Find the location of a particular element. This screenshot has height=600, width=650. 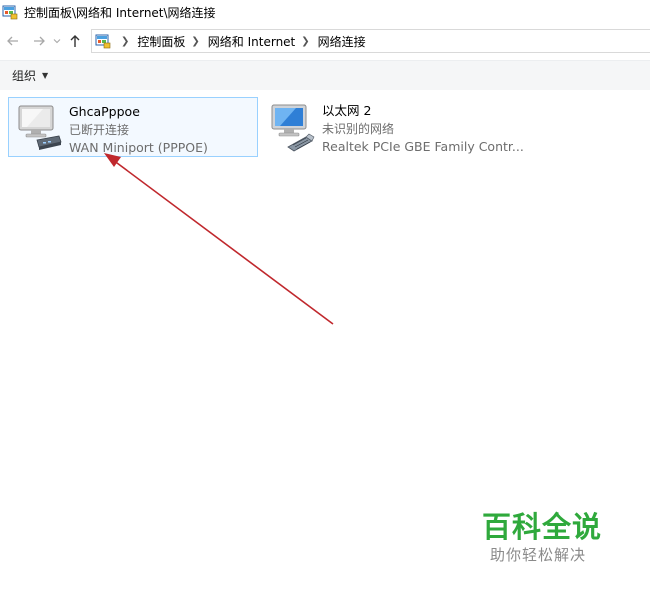

window-title: 控制面板\网络和 Internet\网络连接 is located at coordinates (120, 12).